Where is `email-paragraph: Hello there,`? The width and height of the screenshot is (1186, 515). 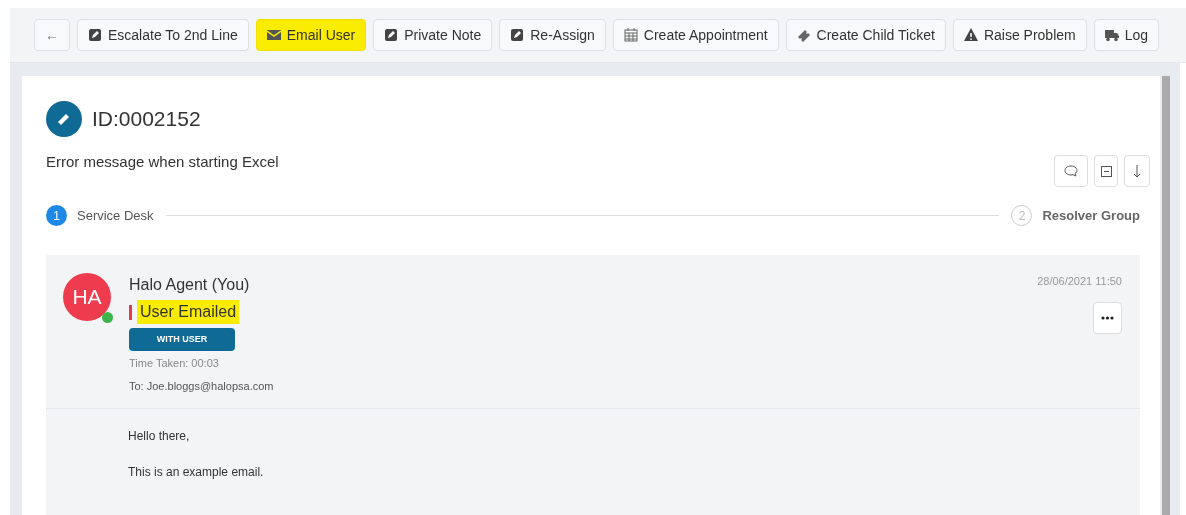
email-paragraph: Hello there, is located at coordinates (159, 436).